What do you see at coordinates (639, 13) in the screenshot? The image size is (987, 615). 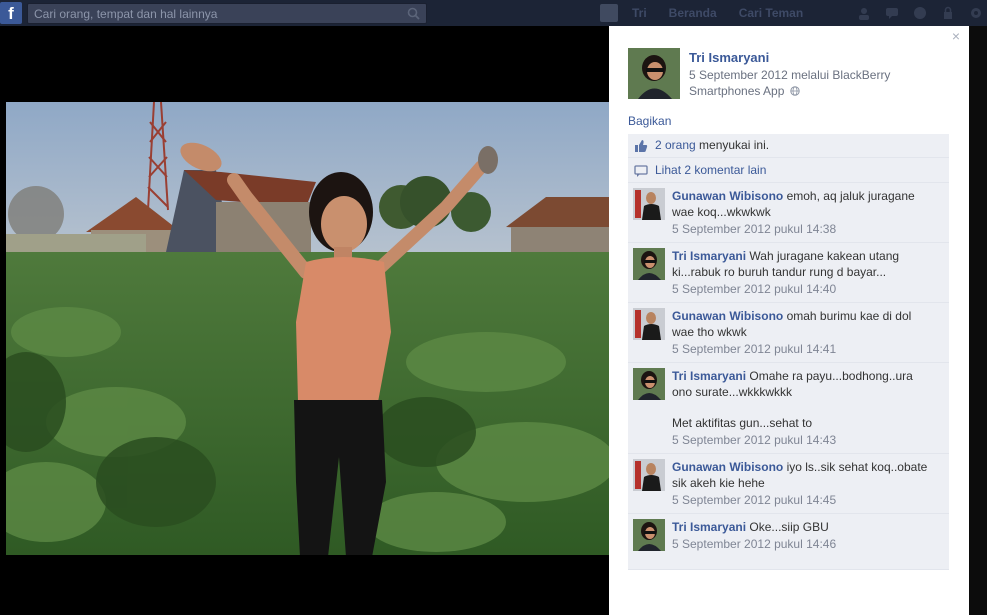 I see `profile-link: Tri` at bounding box center [639, 13].